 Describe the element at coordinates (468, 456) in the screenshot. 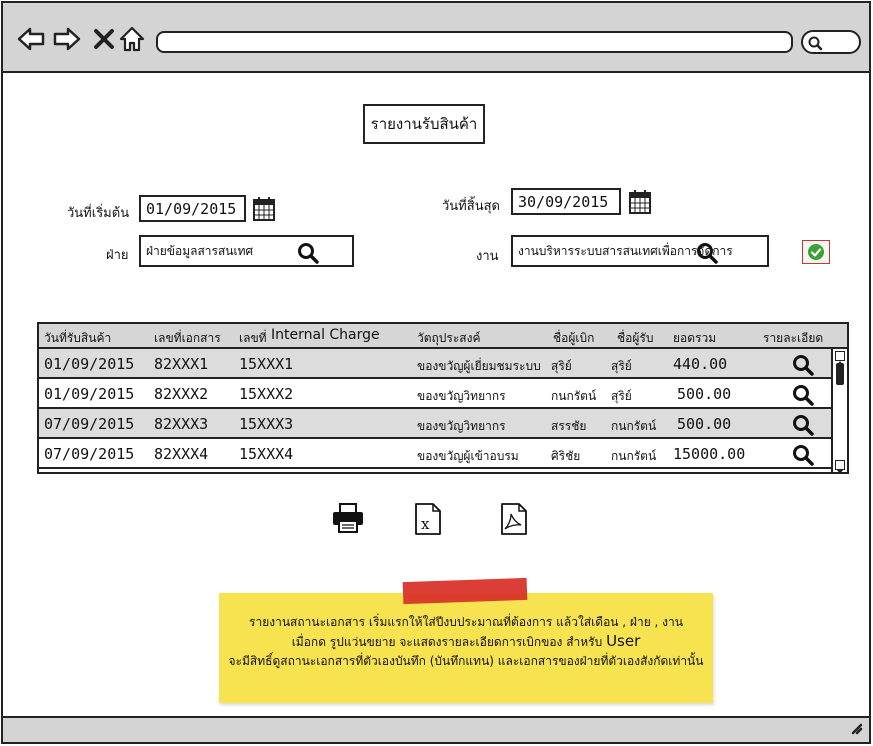

I see `cell-purpose: ของขวัญผู้เข้าอบรม` at that location.